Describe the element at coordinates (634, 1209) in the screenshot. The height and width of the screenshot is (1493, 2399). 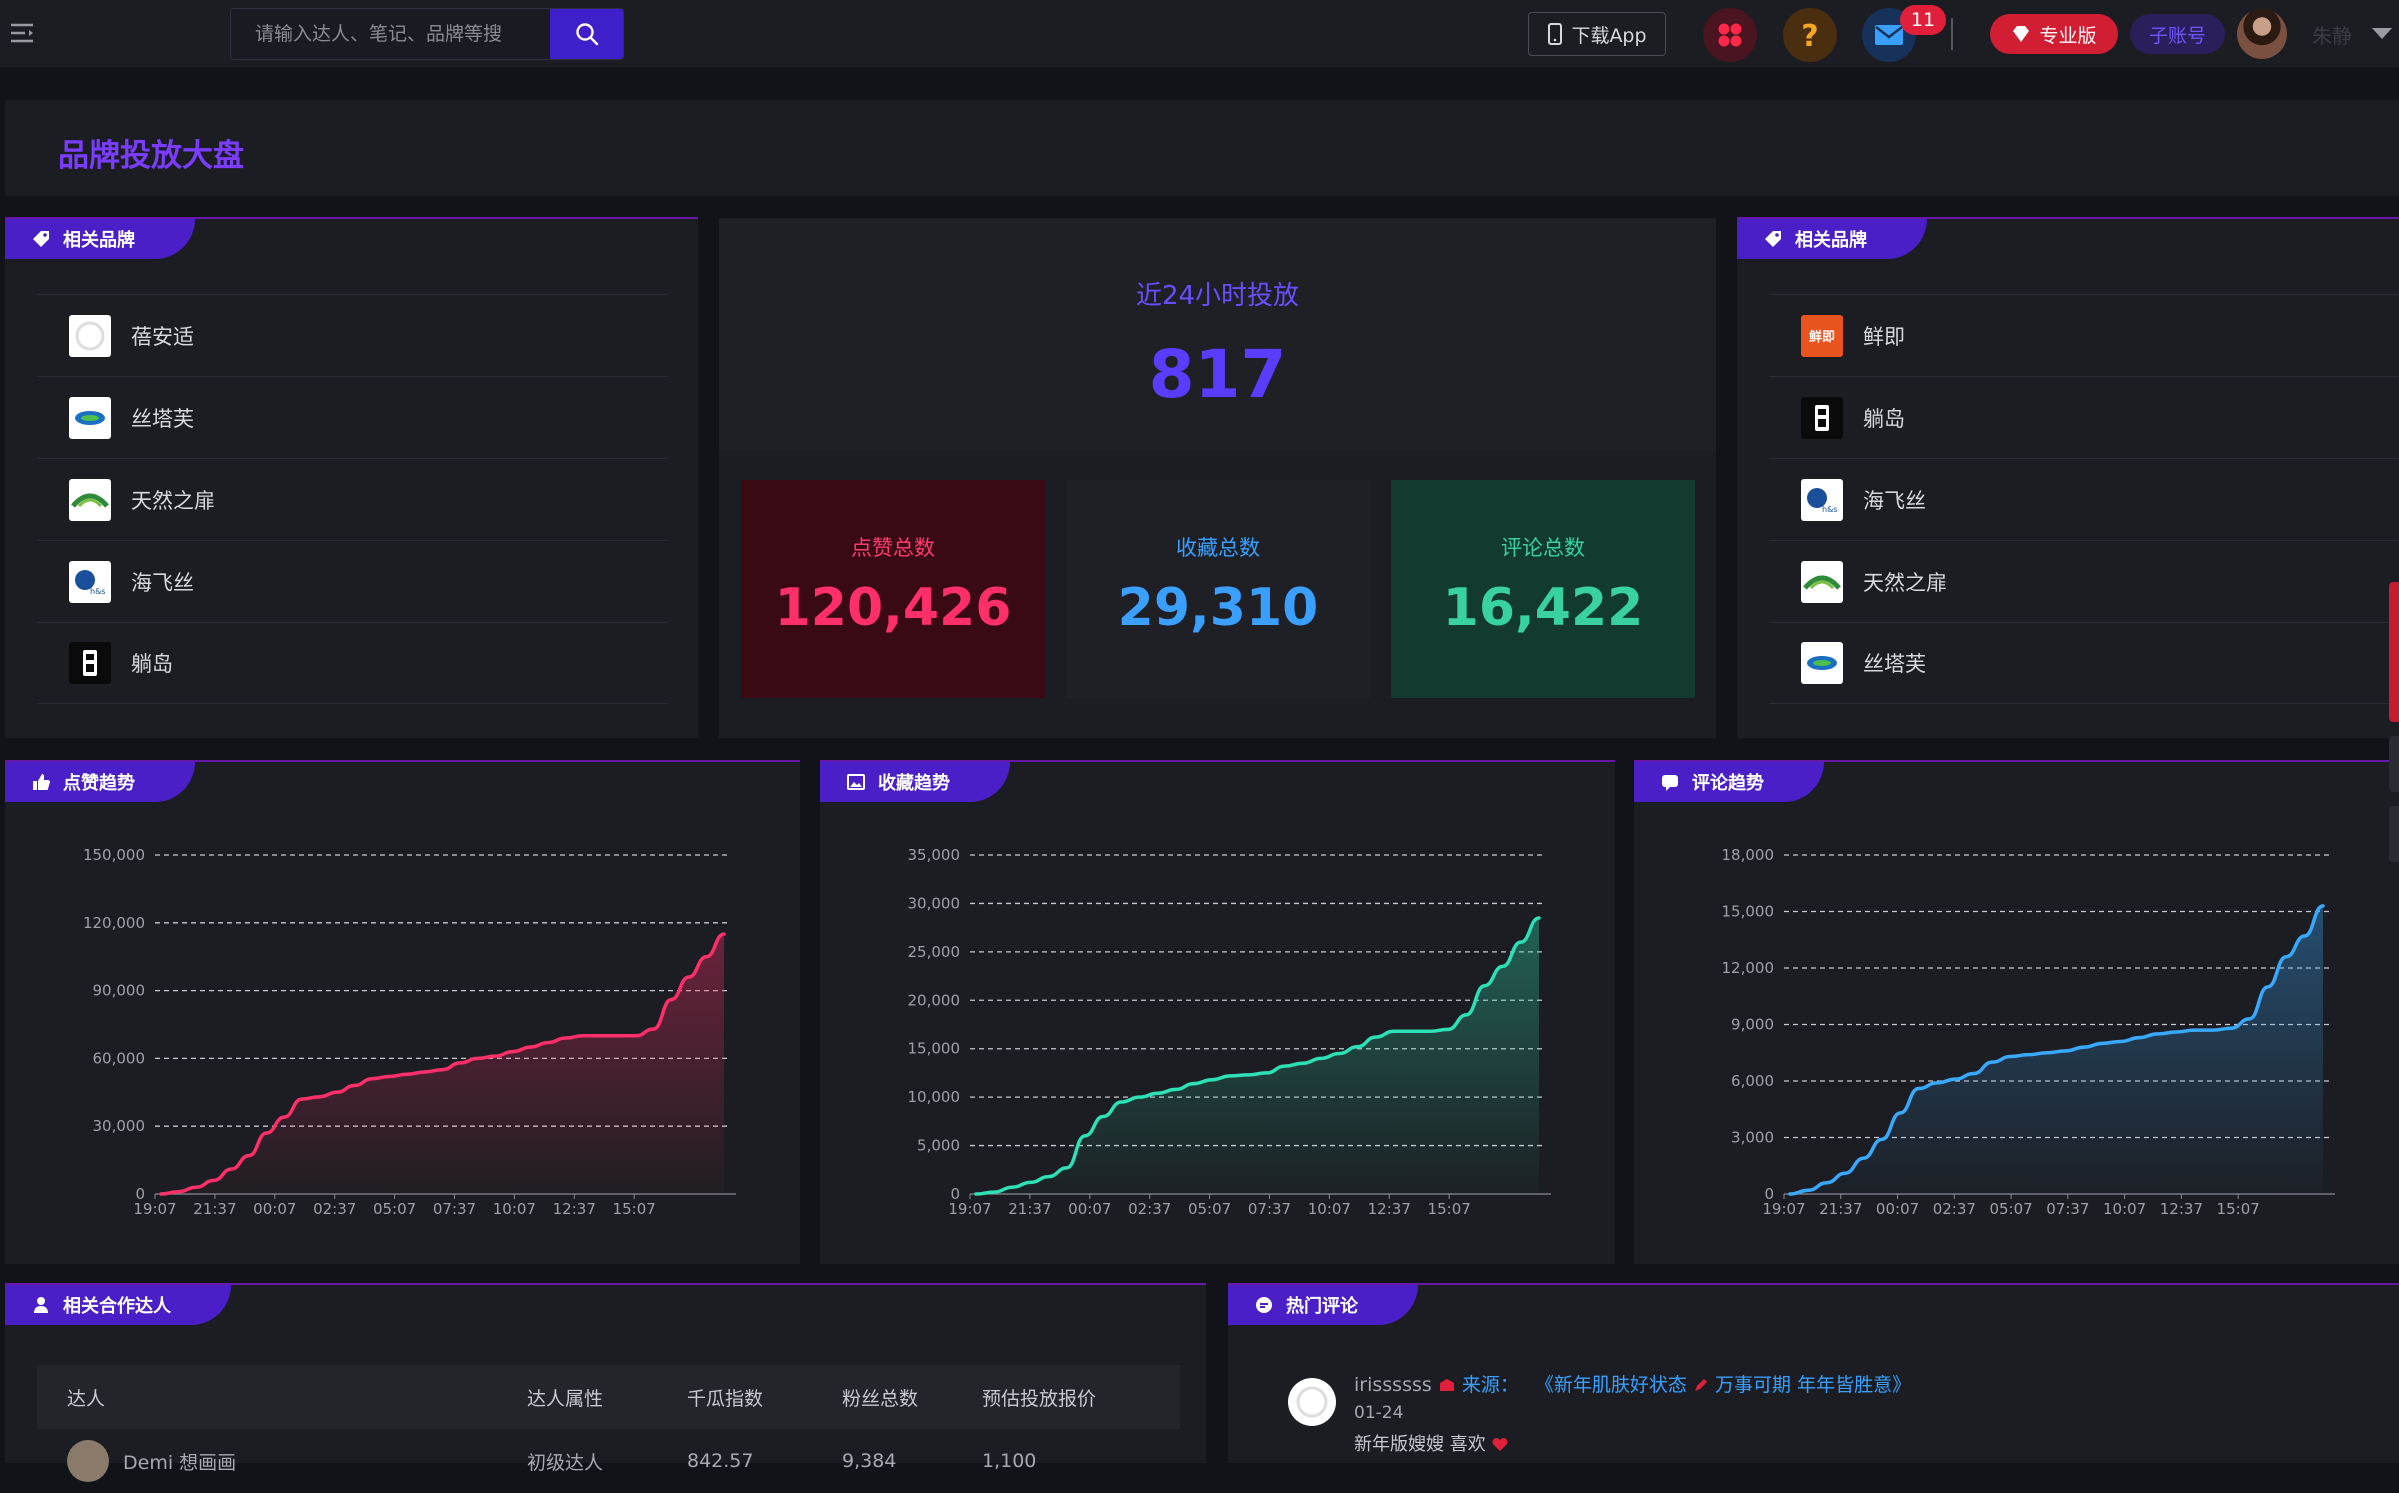
I see `x-tick-label: 15:07` at that location.